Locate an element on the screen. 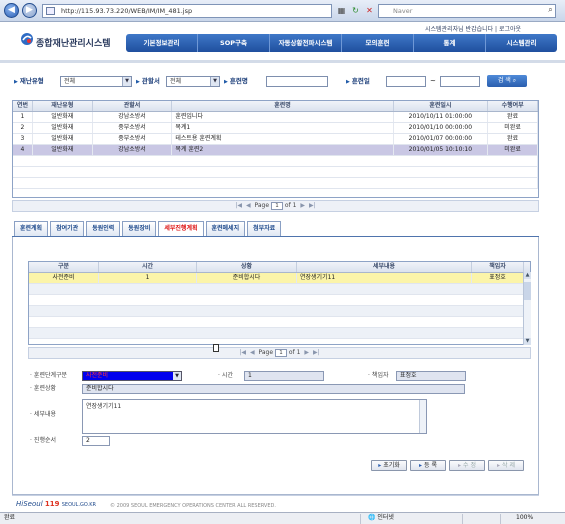 The image size is (565, 524). column-header: 연번 is located at coordinates (23, 106).